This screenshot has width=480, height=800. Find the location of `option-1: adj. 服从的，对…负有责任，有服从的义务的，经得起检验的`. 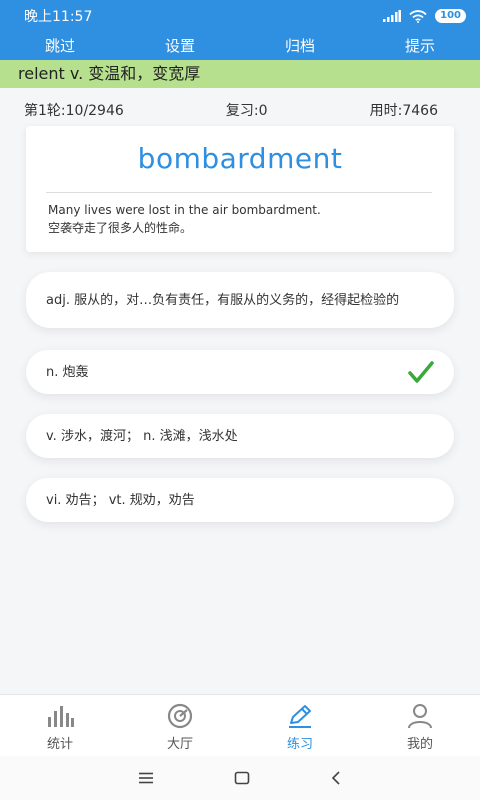

option-1: adj. 服从的，对…负有责任，有服从的义务的，经得起检验的 is located at coordinates (240, 300).